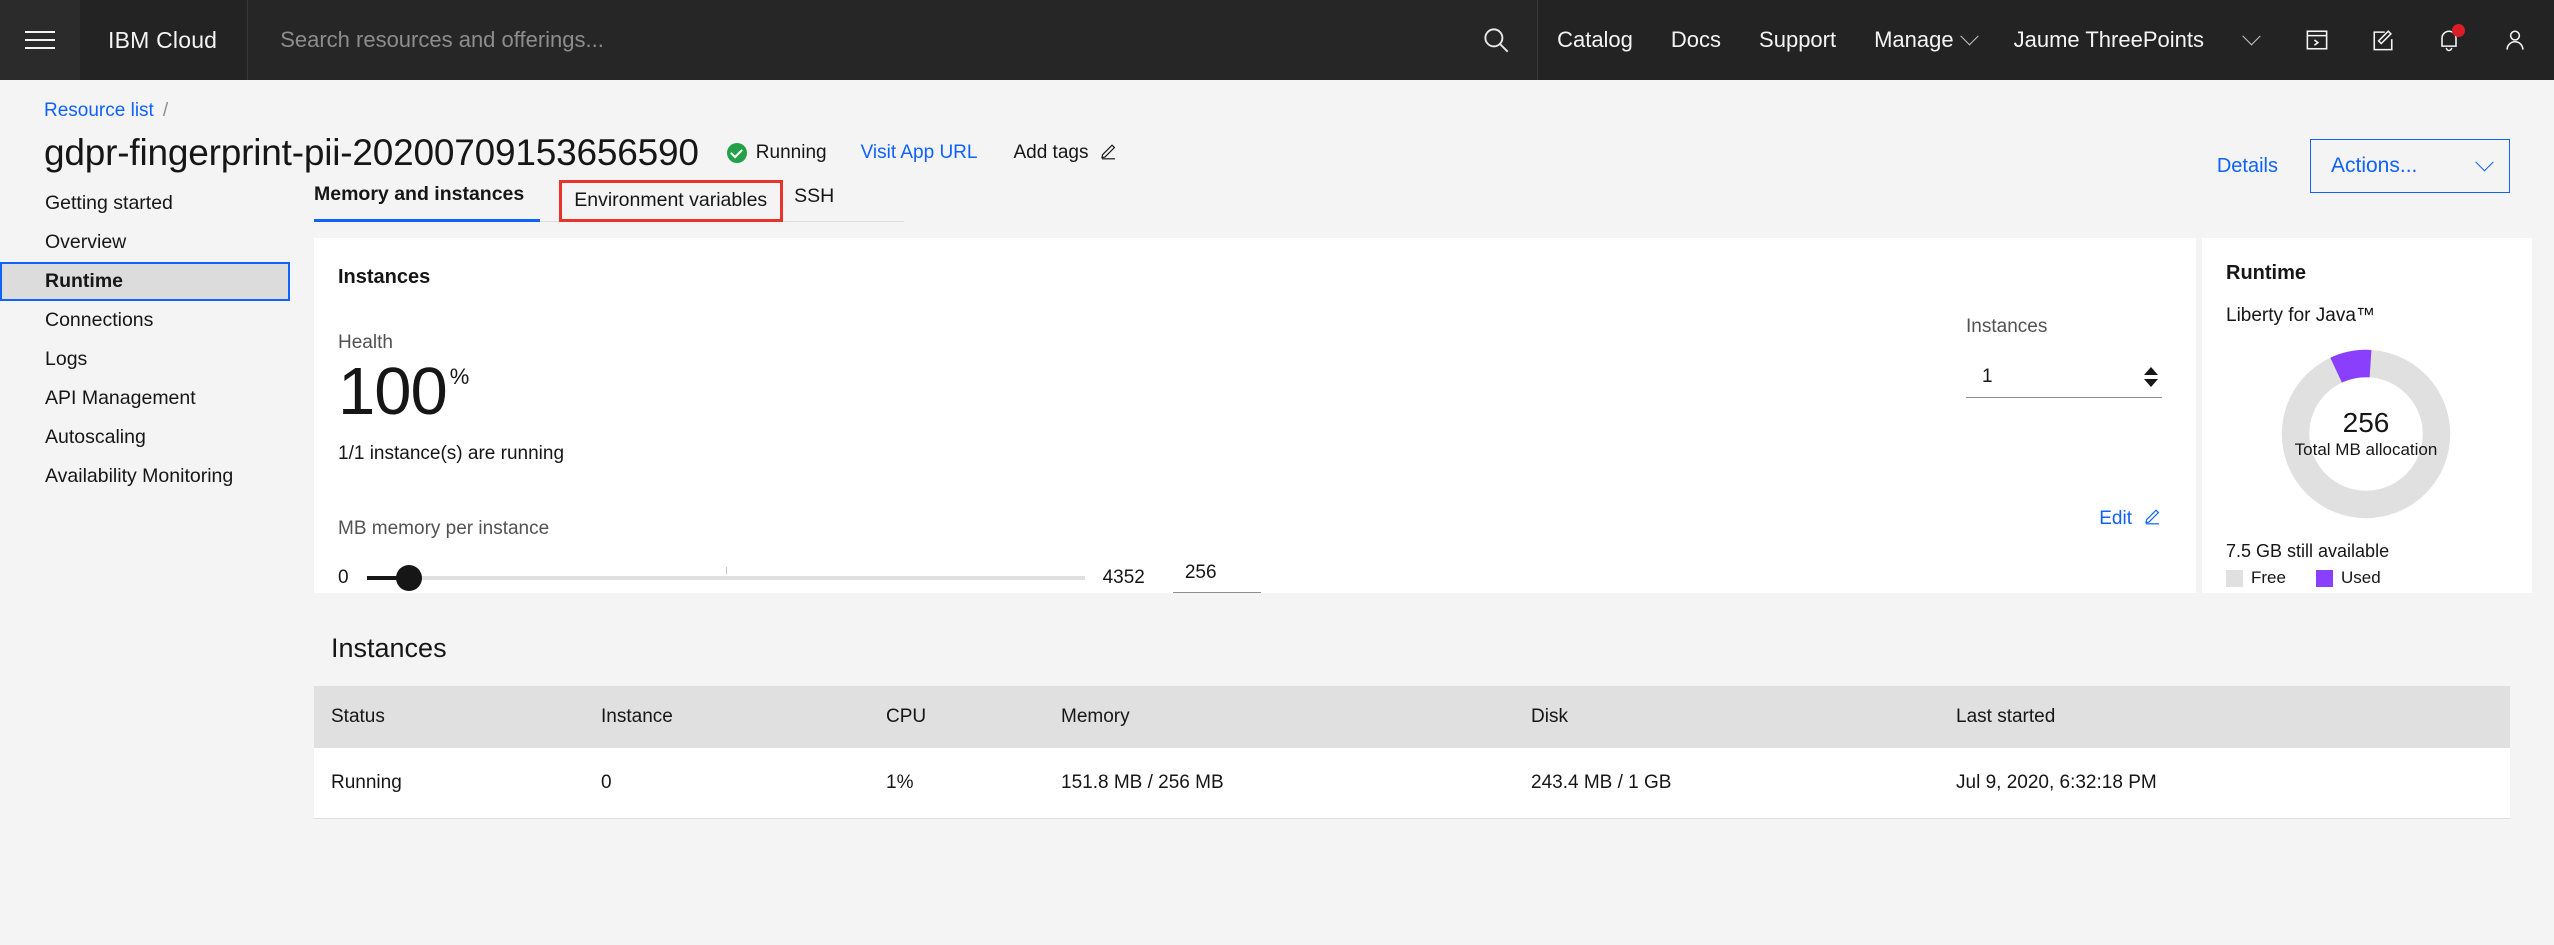 The image size is (2554, 945). Describe the element at coordinates (1123, 577) in the screenshot. I see `slider-max-label: 4352` at that location.